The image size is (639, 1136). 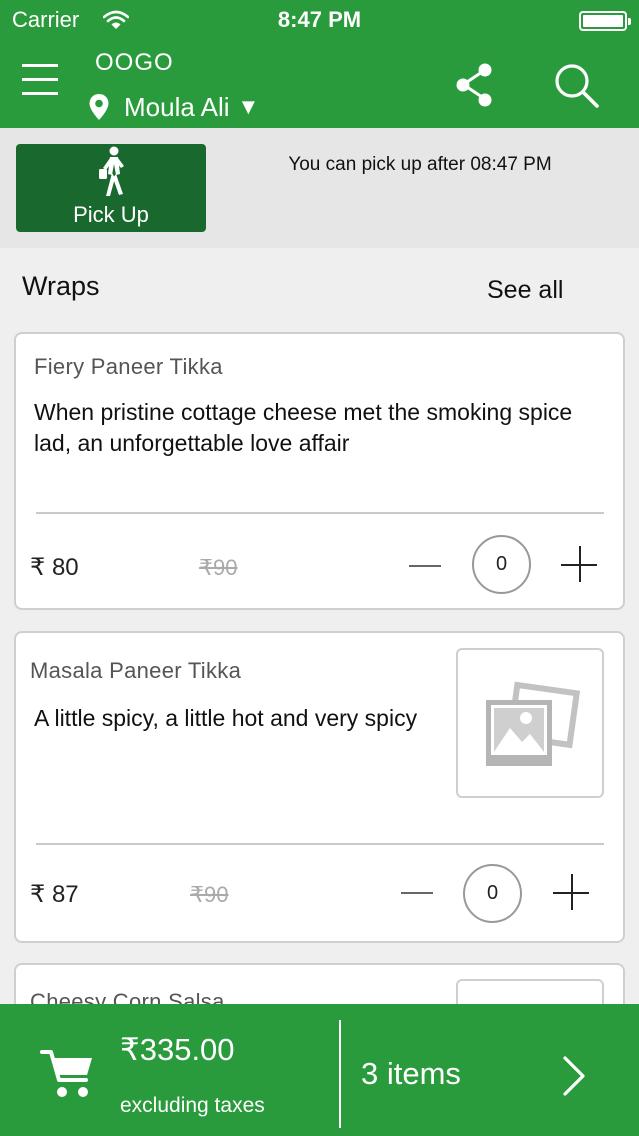 I want to click on shopping-cart-icon, so click(x=66, y=1073).